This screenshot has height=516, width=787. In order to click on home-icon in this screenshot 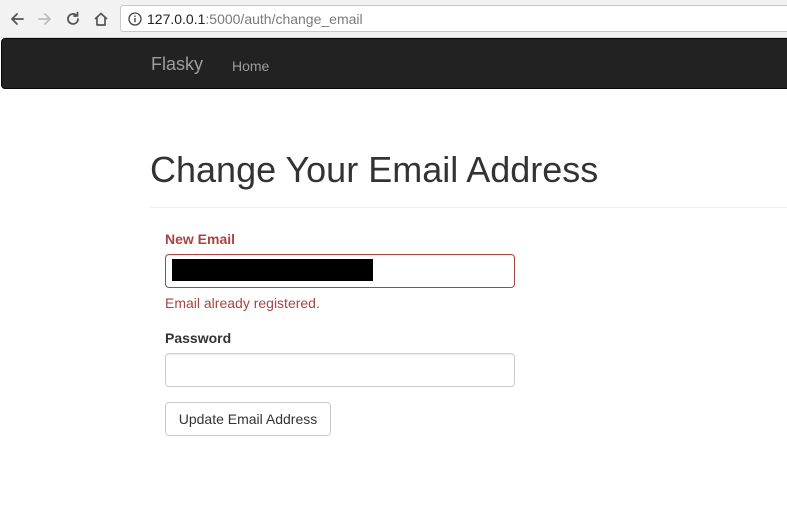, I will do `click(101, 19)`.